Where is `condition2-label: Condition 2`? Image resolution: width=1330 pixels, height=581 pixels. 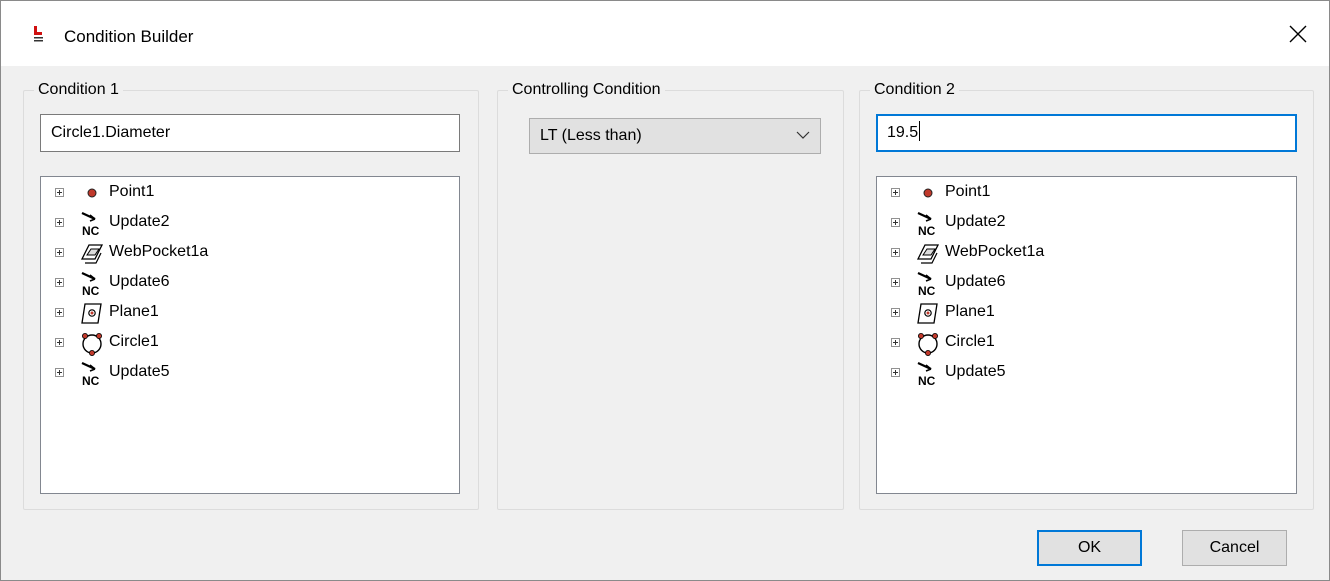
condition2-label: Condition 2 is located at coordinates (914, 90).